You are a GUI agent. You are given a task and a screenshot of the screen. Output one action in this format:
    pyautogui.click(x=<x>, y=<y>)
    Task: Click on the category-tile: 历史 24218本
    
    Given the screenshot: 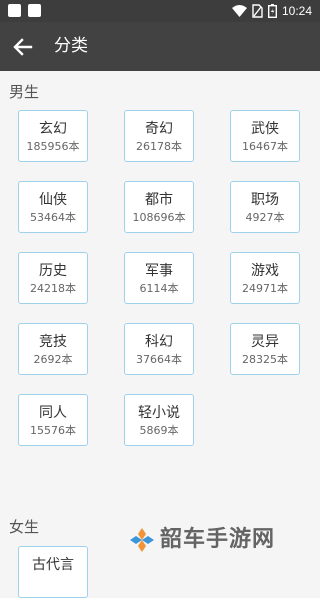 What is the action you would take?
    pyautogui.click(x=53, y=278)
    